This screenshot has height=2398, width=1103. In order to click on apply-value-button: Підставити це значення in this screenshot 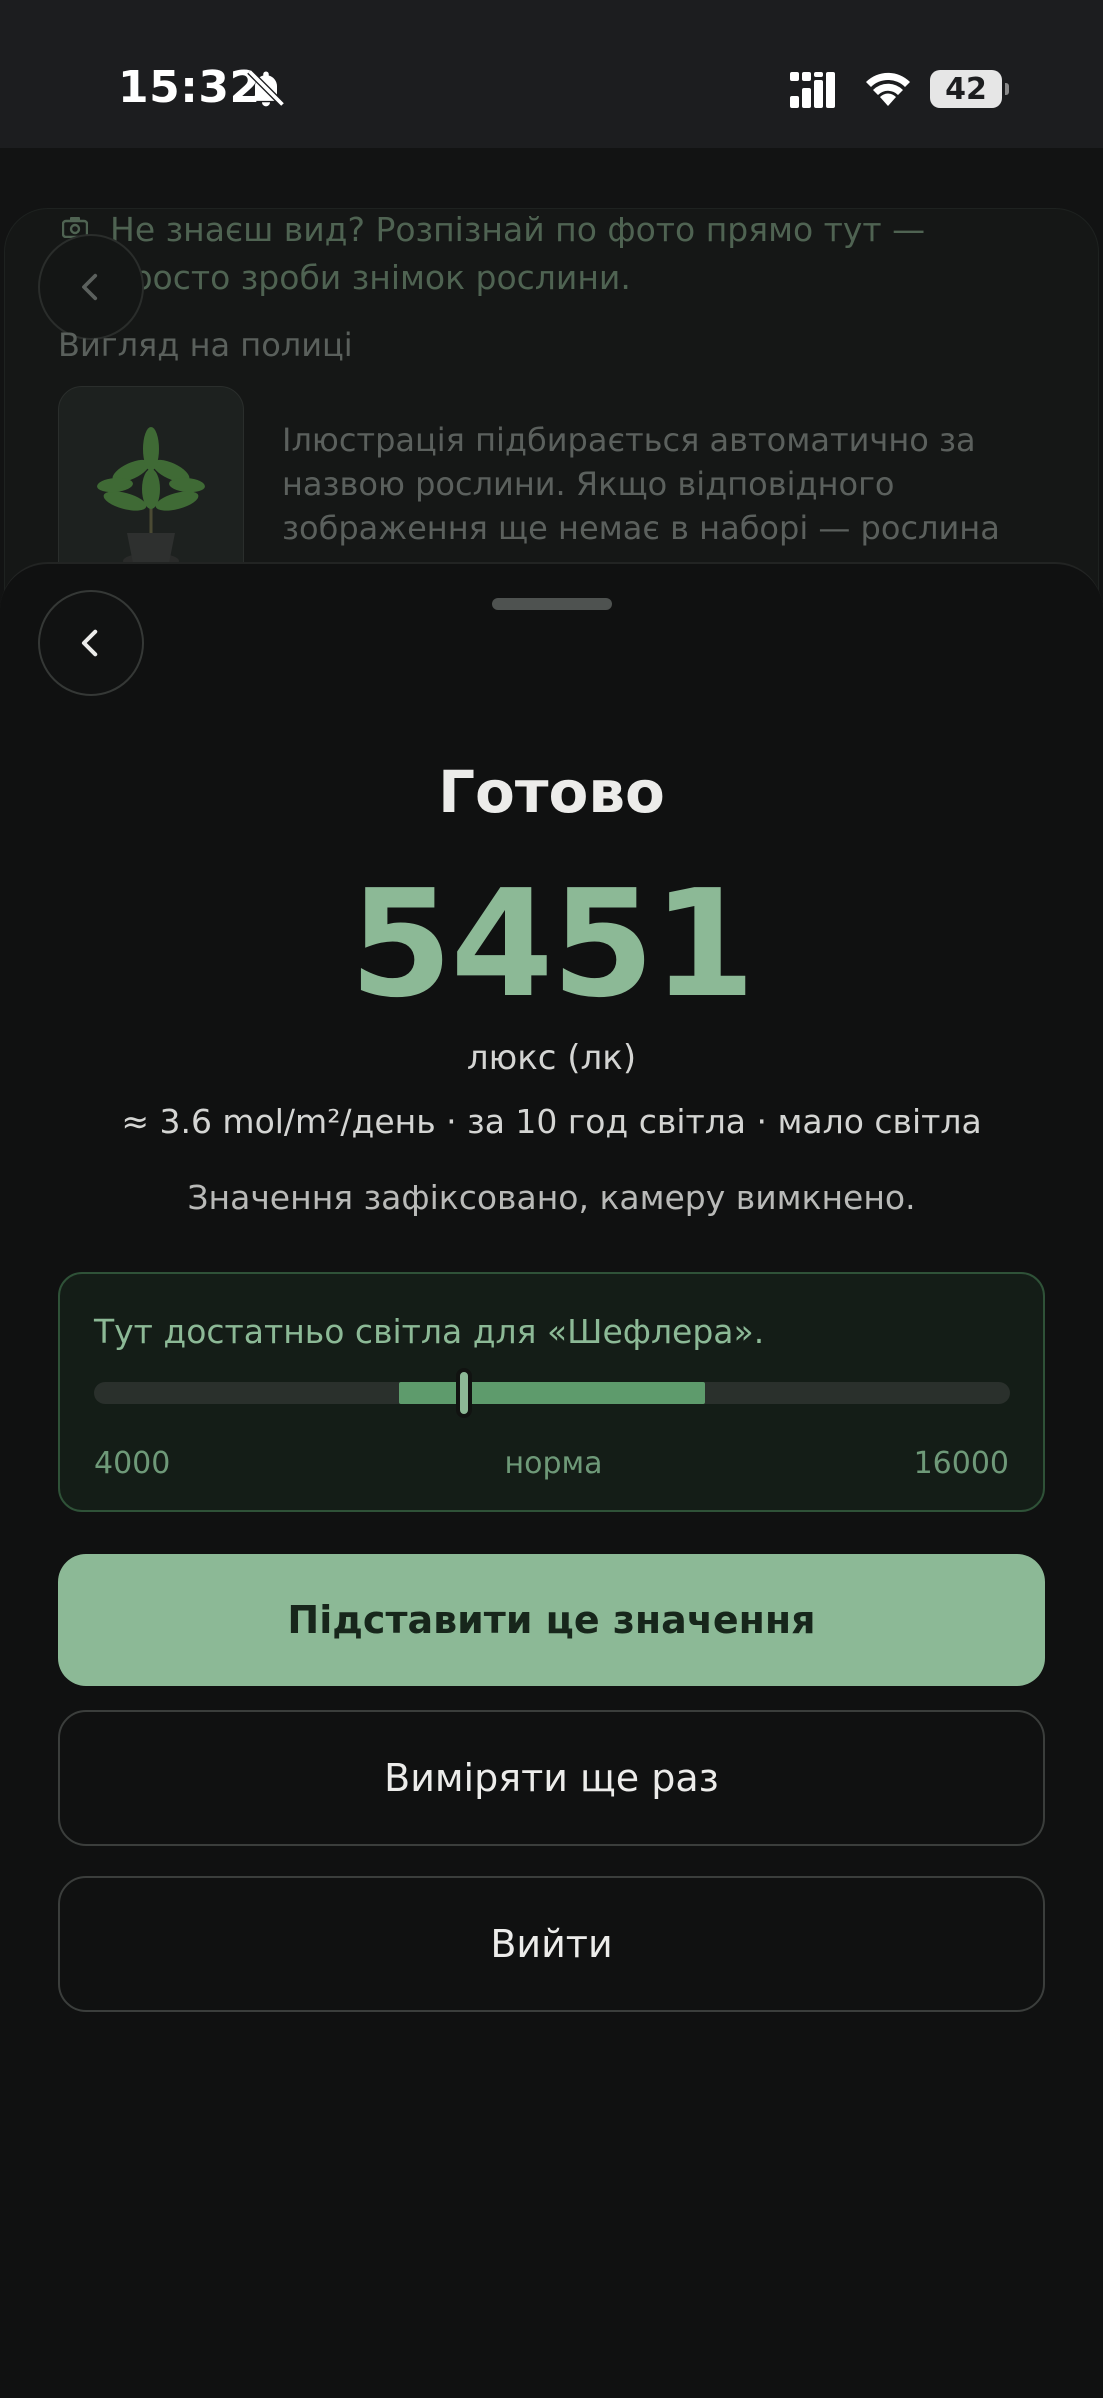, I will do `click(551, 1620)`.